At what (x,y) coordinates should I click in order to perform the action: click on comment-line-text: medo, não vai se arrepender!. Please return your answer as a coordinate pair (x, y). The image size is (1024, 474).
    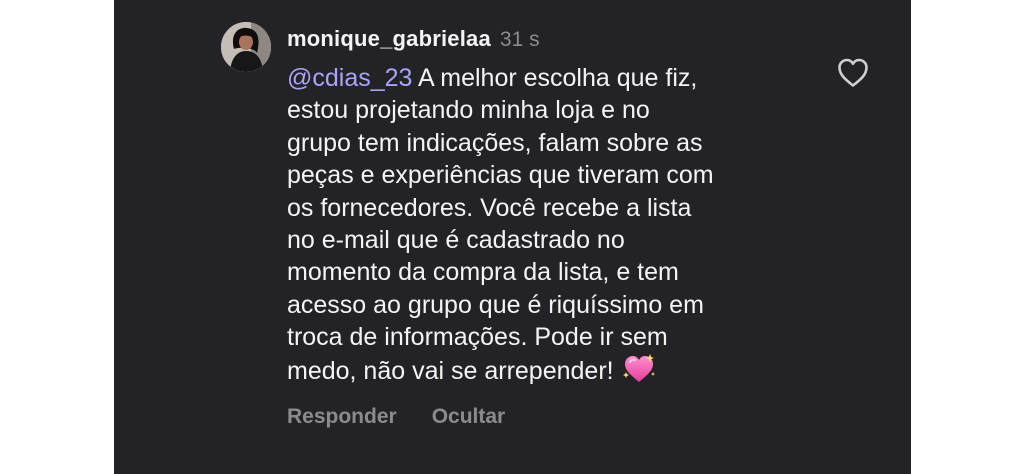
    Looking at the image, I should click on (450, 370).